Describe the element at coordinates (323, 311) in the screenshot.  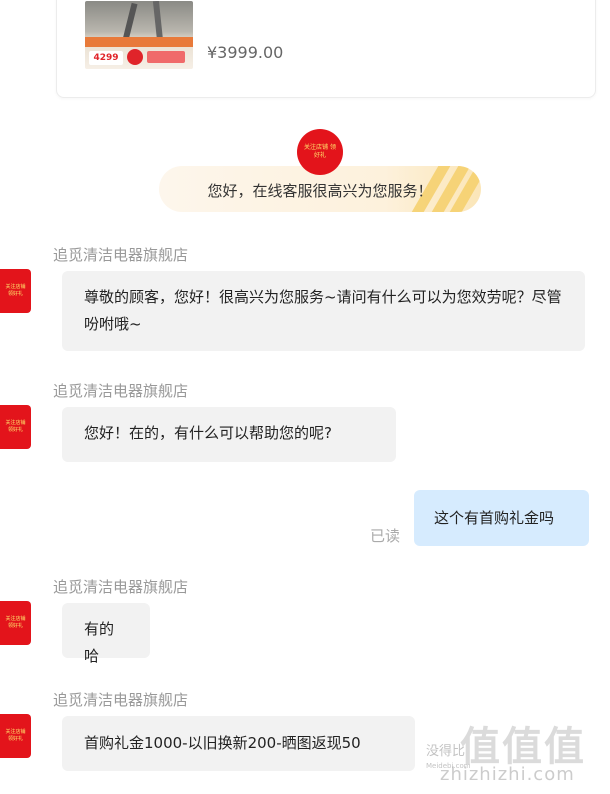
I see `message-bubble: 尊敬的顾客，您好！很高兴为您服务~请问有什么可以为您效劳呢？尽管吩咐哦~` at that location.